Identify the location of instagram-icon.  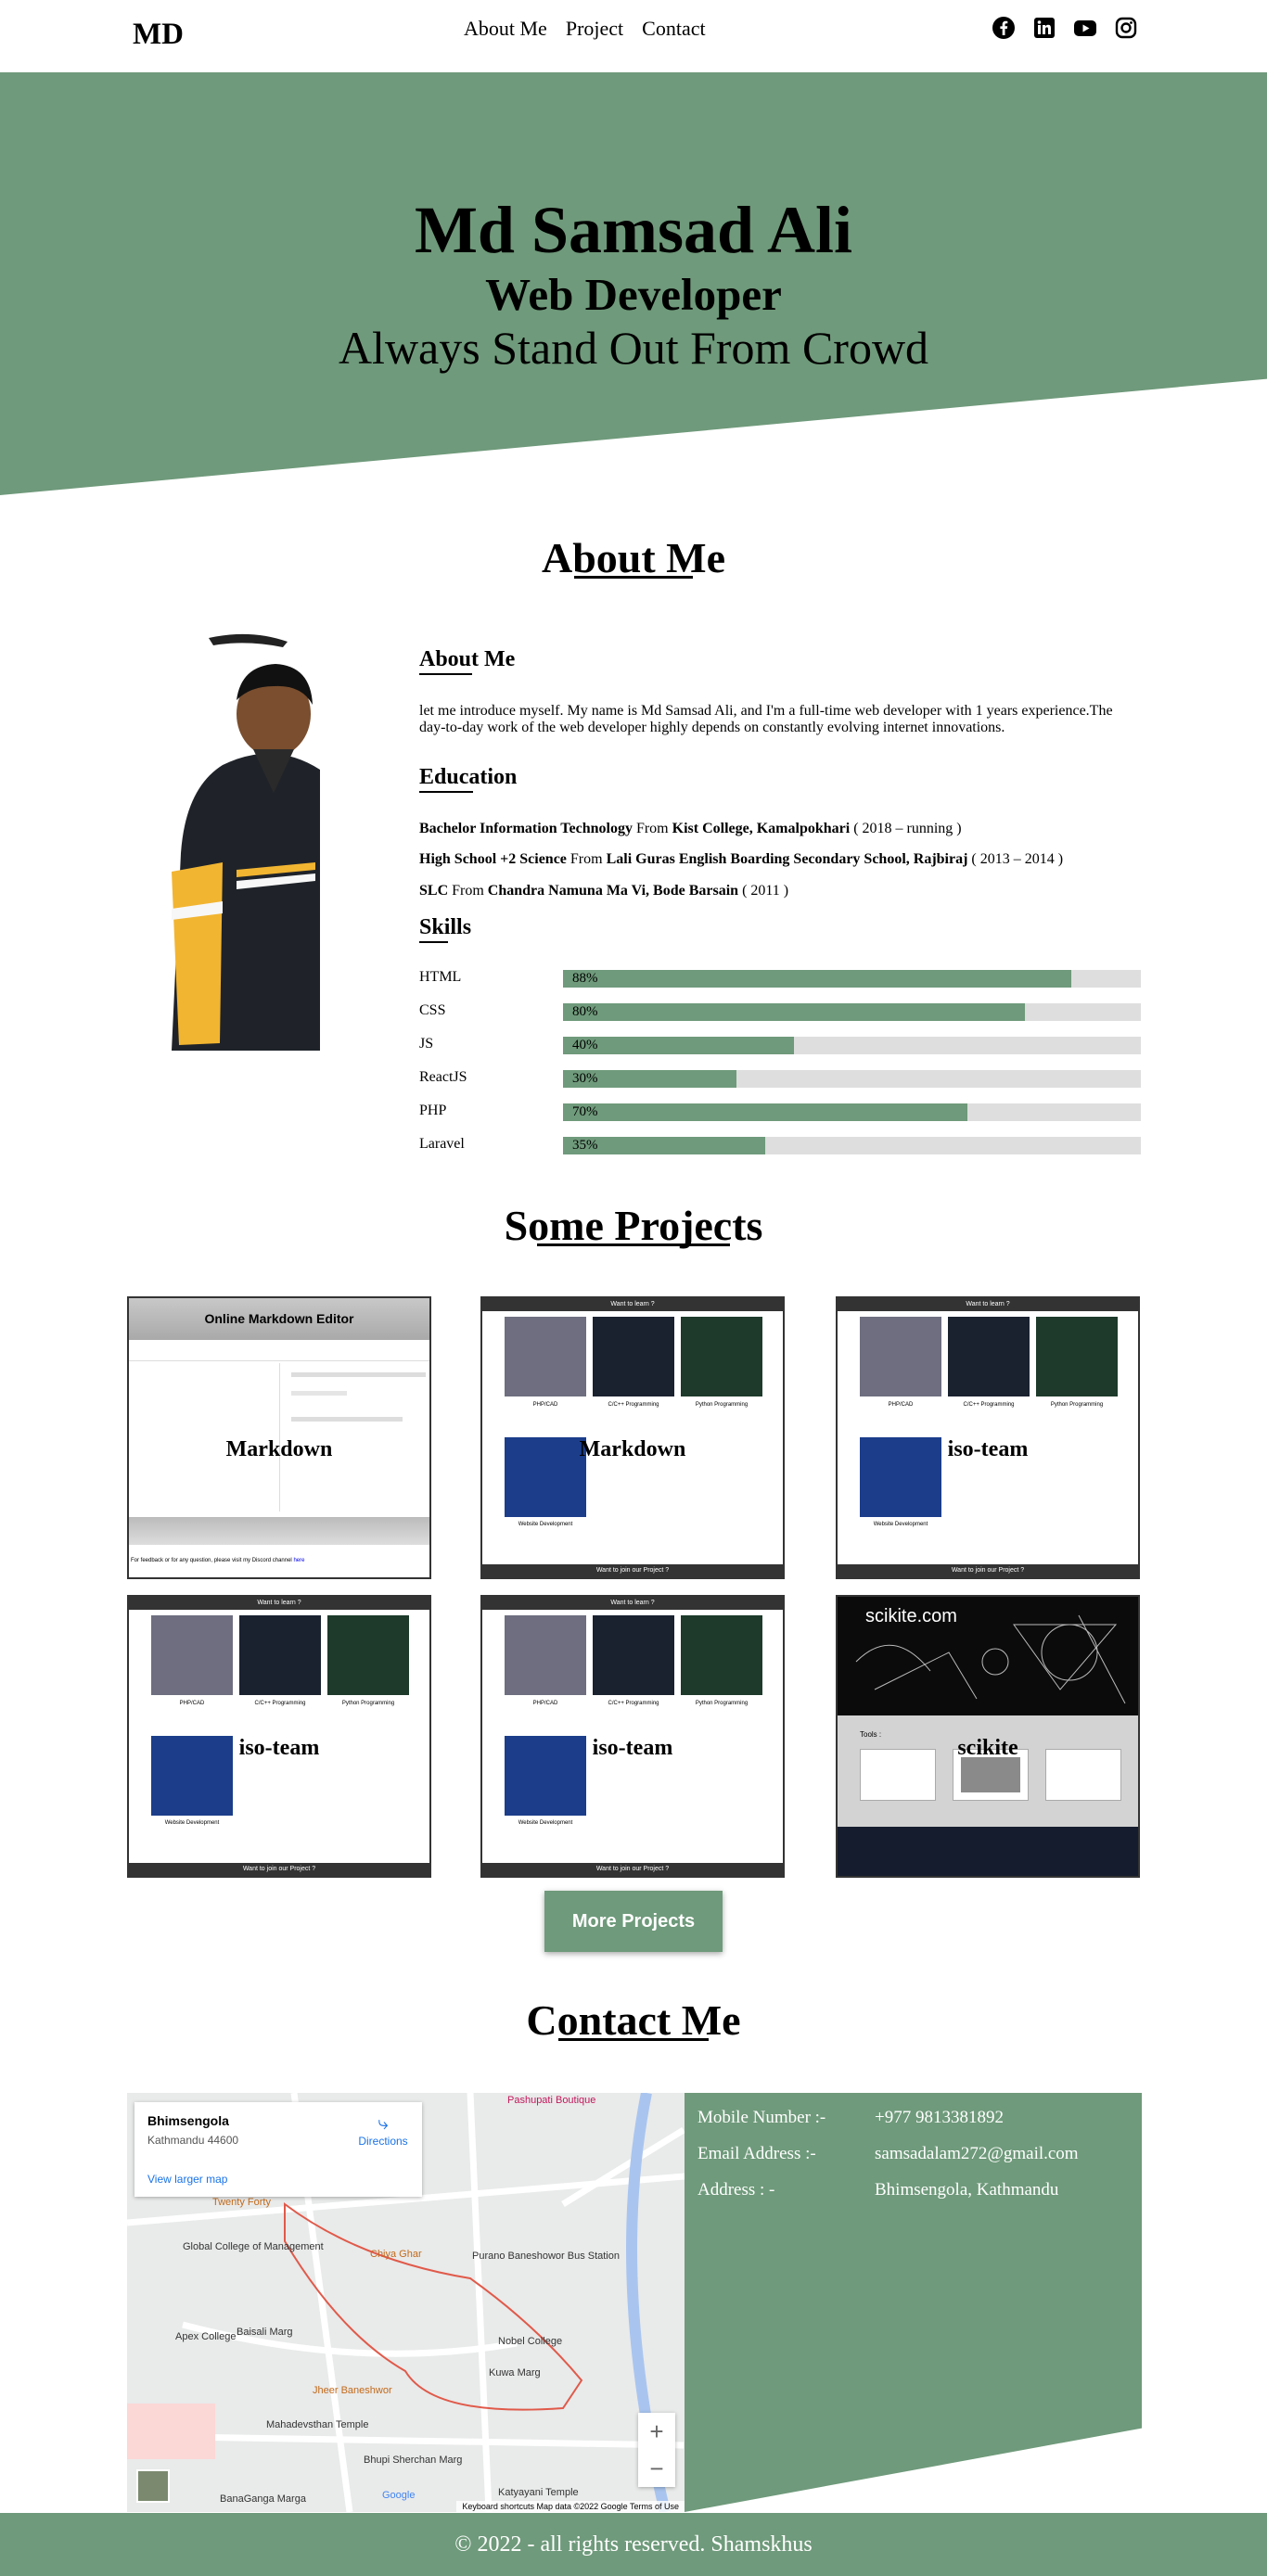
(1126, 28).